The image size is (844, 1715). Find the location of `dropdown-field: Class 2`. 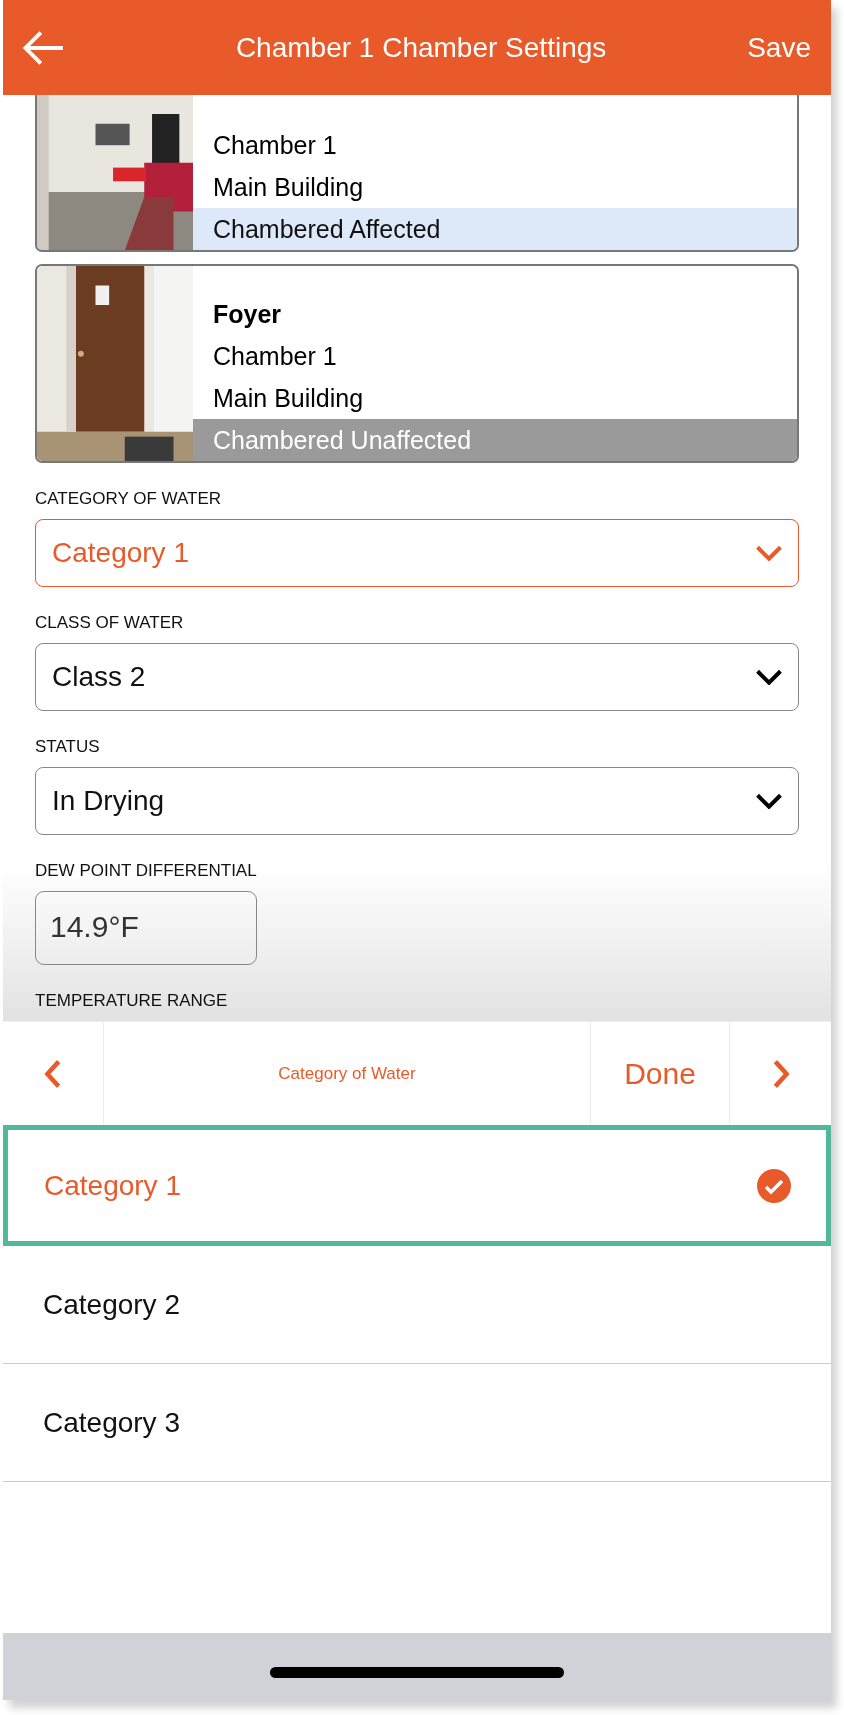

dropdown-field: Class 2 is located at coordinates (417, 677).